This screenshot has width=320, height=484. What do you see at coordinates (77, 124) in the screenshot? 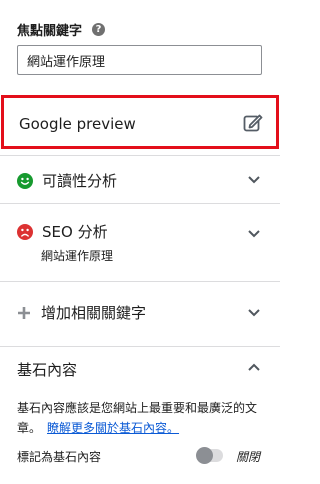
I see `google-preview-label: Google preview` at bounding box center [77, 124].